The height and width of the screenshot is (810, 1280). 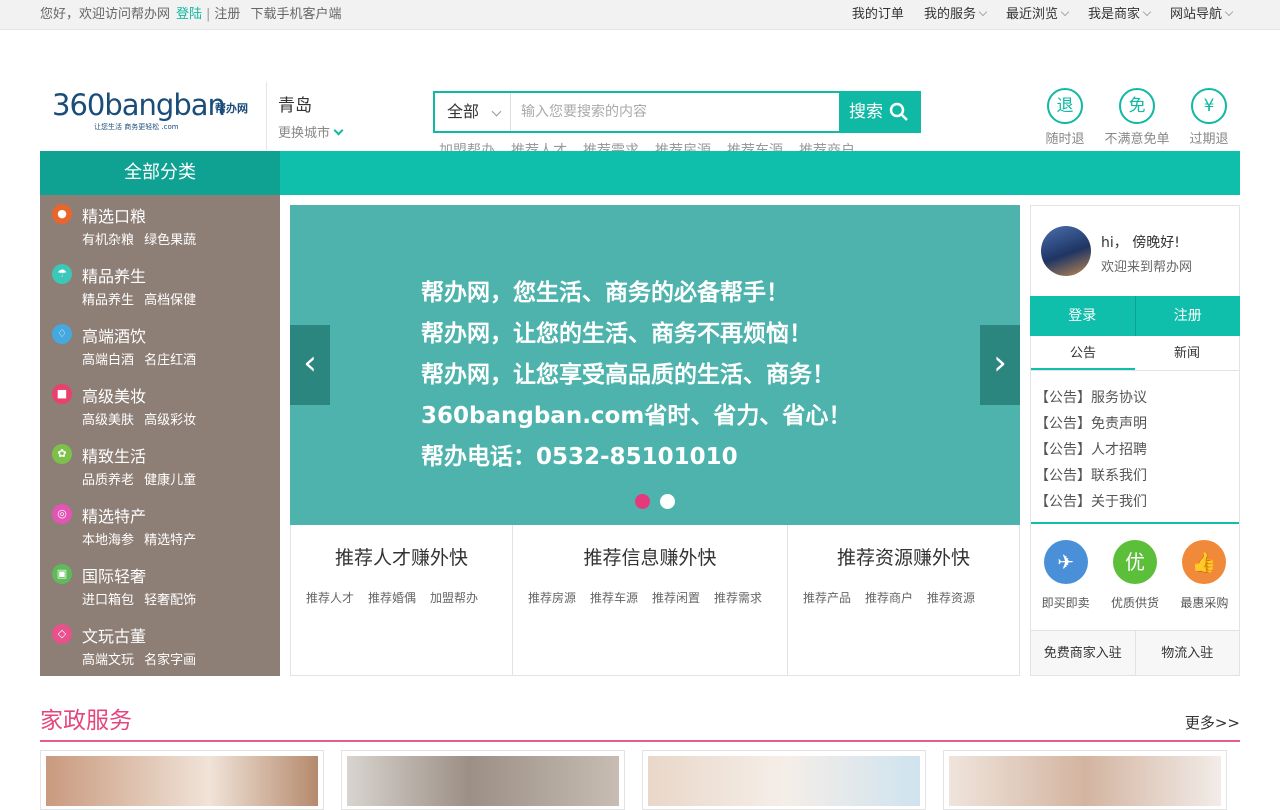 What do you see at coordinates (401, 556) in the screenshot?
I see `recommend-title: 推荐人才赚外快` at bounding box center [401, 556].